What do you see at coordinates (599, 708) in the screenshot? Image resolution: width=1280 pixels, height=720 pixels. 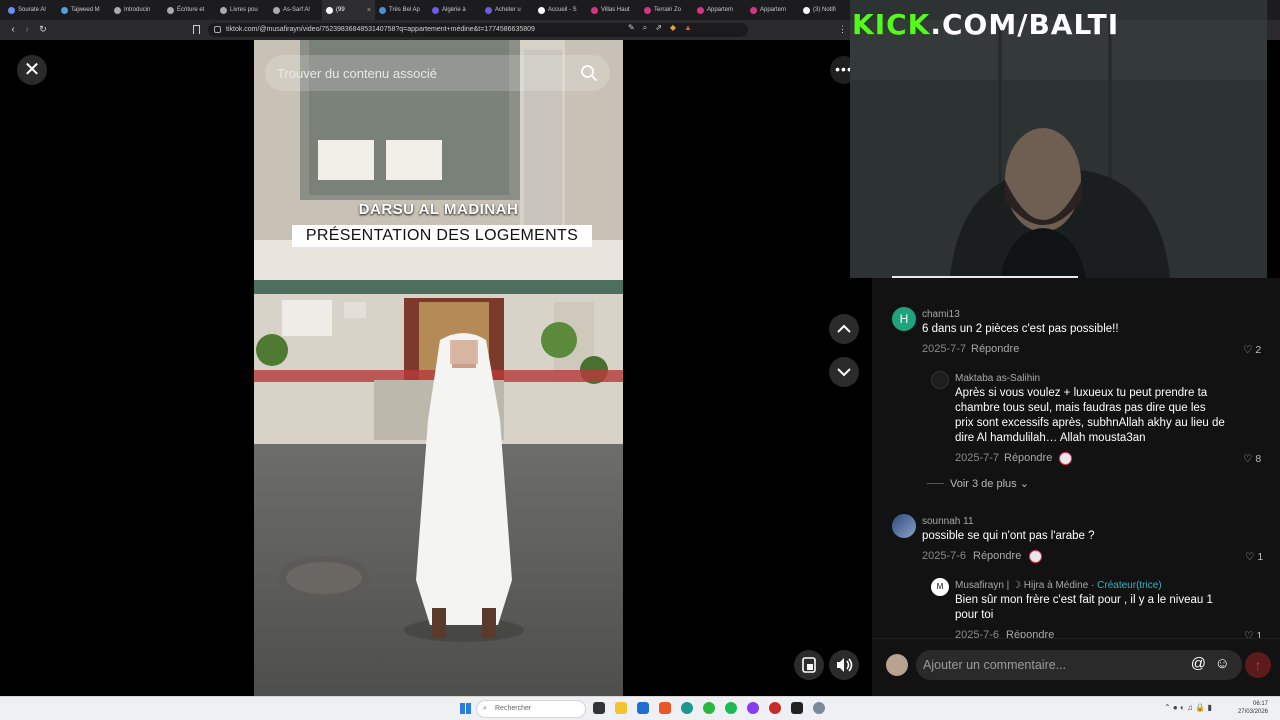 I see `task-view-icon` at bounding box center [599, 708].